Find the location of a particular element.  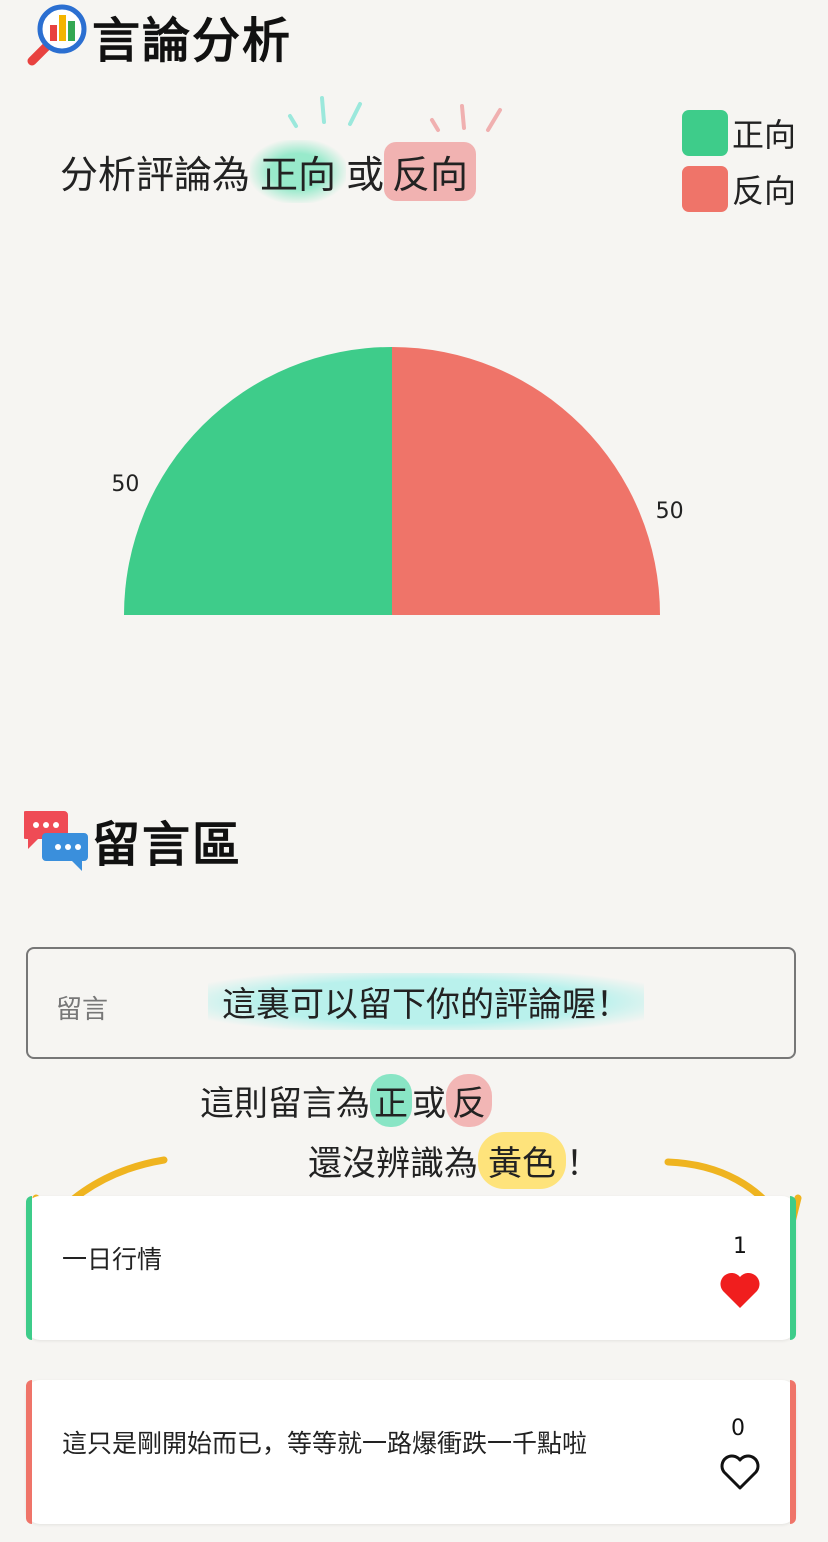

legend-swatch-negative is located at coordinates (705, 189).